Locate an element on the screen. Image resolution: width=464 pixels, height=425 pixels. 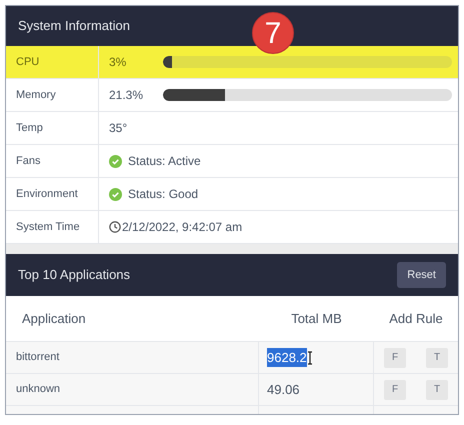
row-label: Temp is located at coordinates (29, 128).